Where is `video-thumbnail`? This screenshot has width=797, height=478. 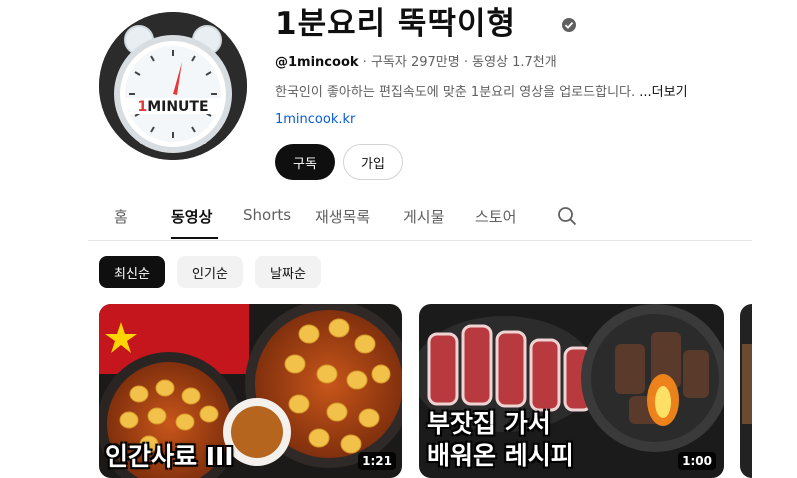 video-thumbnail is located at coordinates (746, 391).